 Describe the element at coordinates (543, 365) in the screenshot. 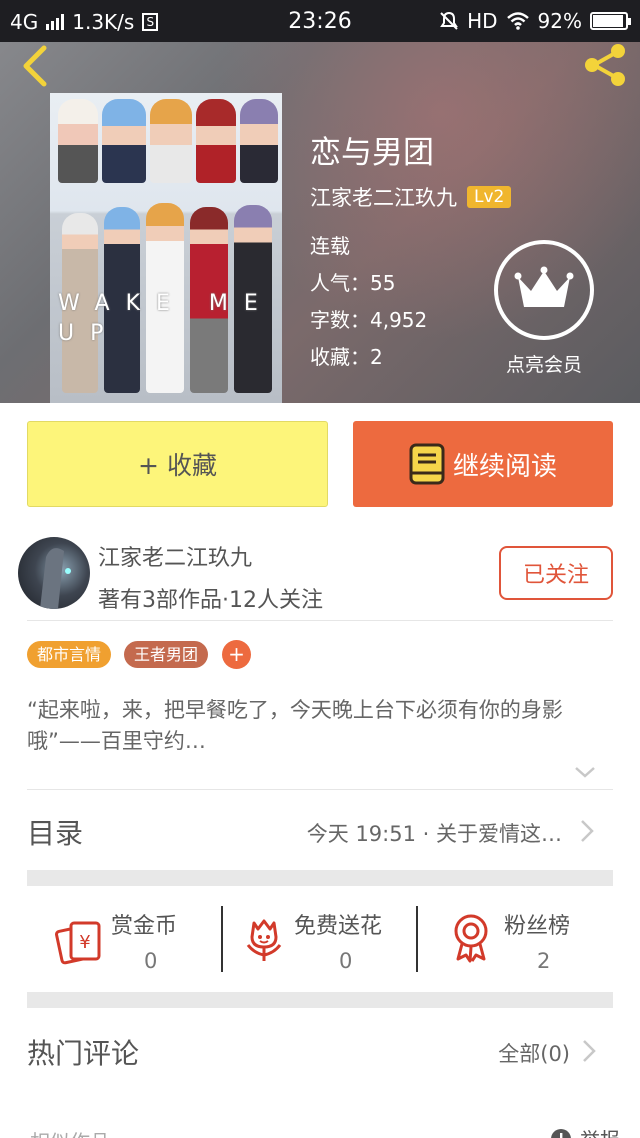

I see `vip-label: 点亮会员` at that location.